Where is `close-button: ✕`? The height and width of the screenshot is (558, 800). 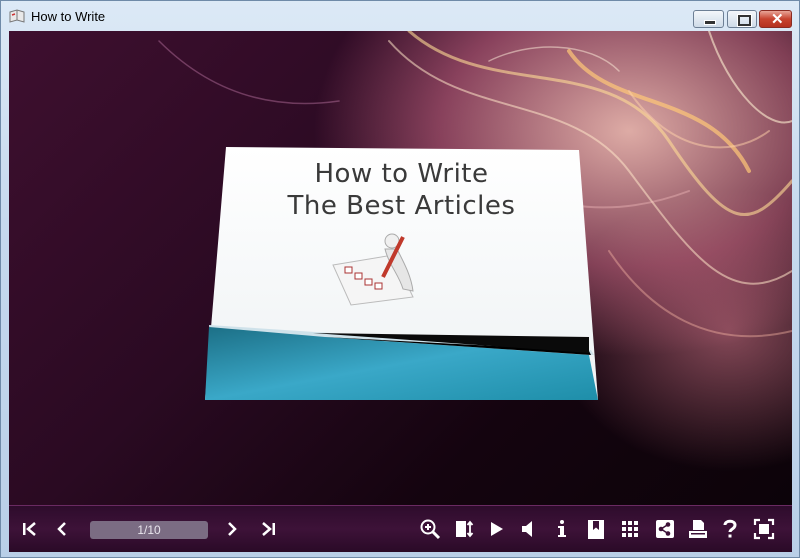
close-button: ✕ is located at coordinates (775, 19).